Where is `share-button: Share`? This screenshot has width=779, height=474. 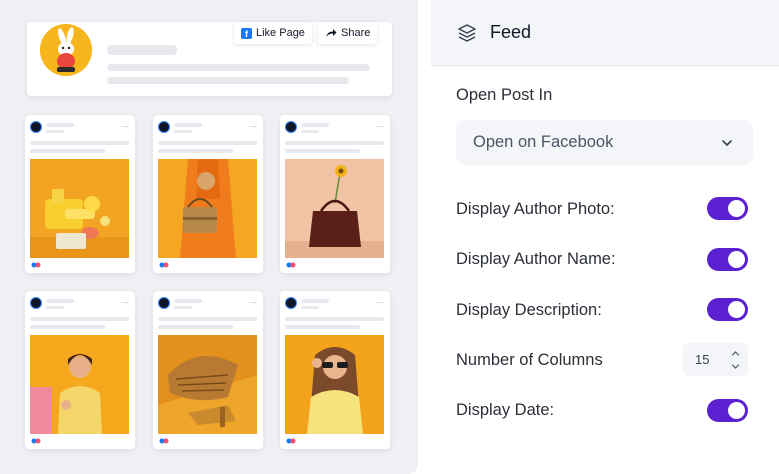
share-button: Share is located at coordinates (348, 33).